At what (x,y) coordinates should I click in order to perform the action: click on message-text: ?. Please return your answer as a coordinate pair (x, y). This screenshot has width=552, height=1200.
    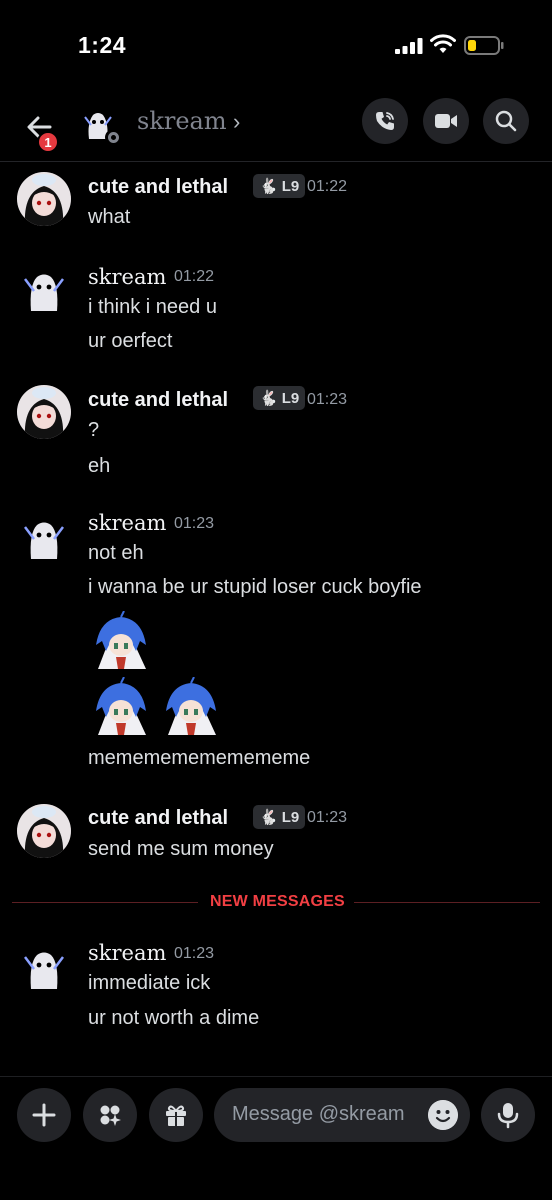
    Looking at the image, I should click on (94, 430).